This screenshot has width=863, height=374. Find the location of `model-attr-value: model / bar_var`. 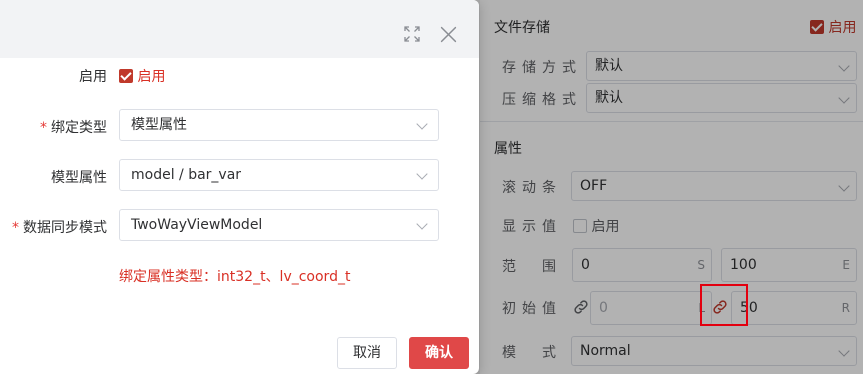

model-attr-value: model / bar_var is located at coordinates (186, 175).